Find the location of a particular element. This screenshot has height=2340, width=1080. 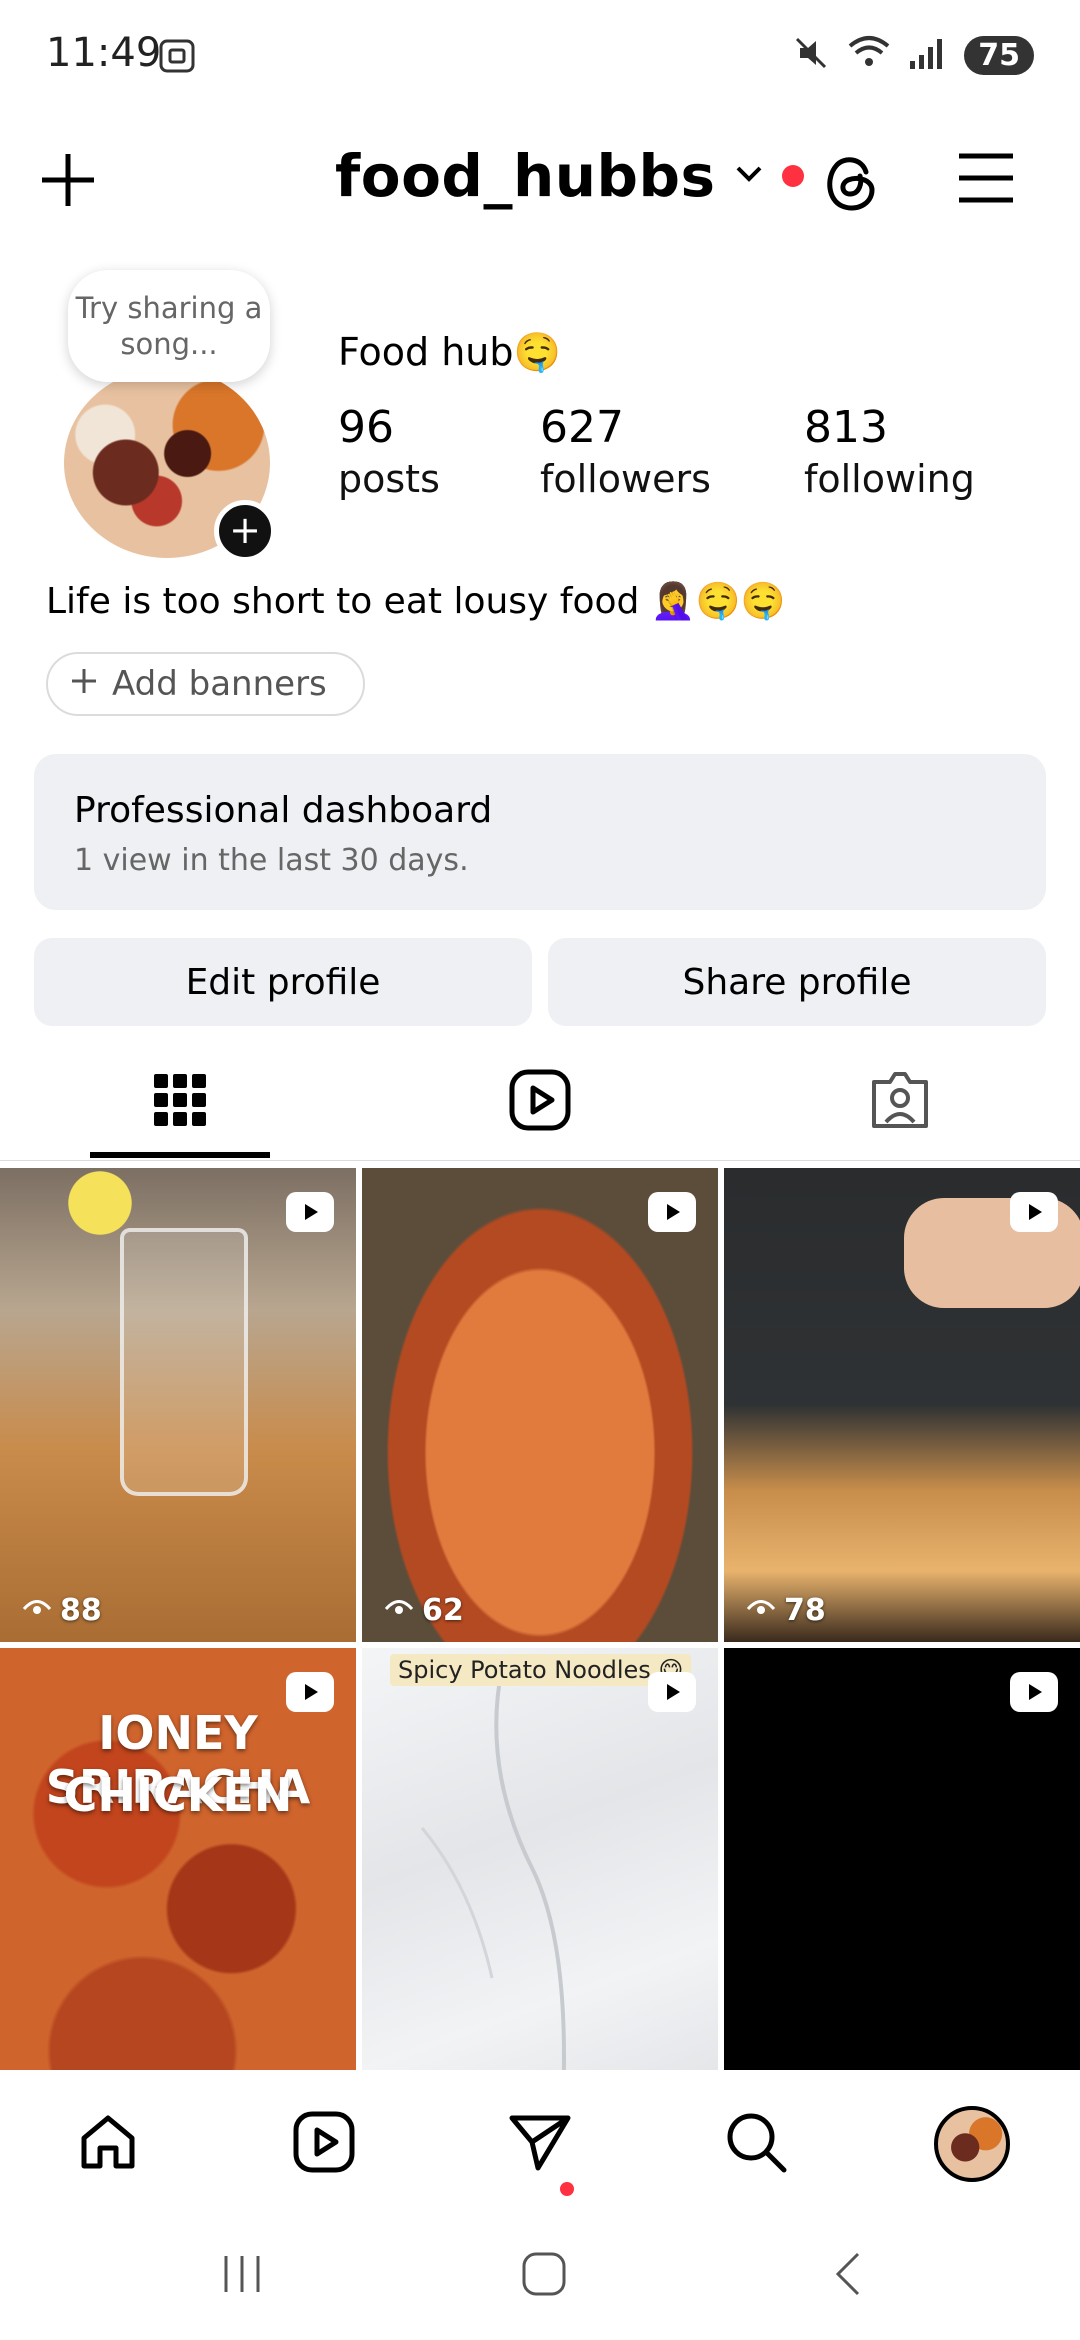

view-count-value: 62 is located at coordinates (443, 1610).